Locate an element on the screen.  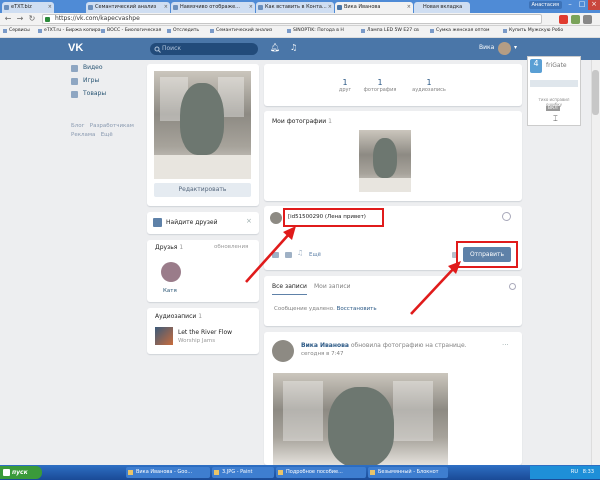
taskbar-item: 3.JPG - Paint is located at coordinates (243, 472).